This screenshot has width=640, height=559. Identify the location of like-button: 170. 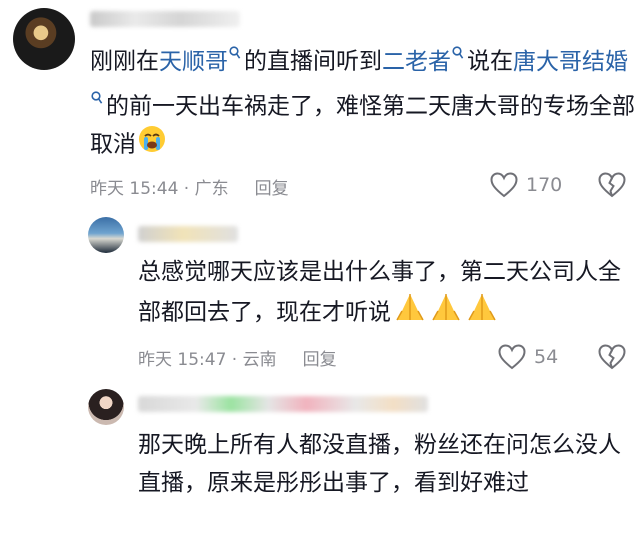
(526, 185).